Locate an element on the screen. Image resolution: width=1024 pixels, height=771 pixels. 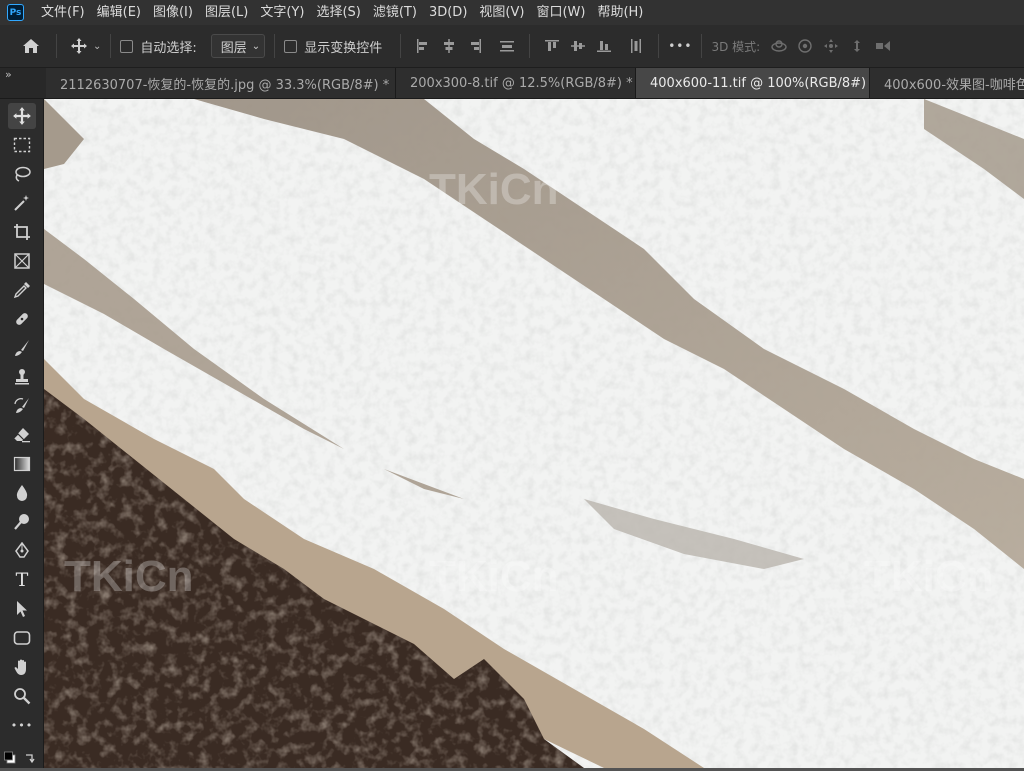
3d-orbit-icon is located at coordinates (779, 46).